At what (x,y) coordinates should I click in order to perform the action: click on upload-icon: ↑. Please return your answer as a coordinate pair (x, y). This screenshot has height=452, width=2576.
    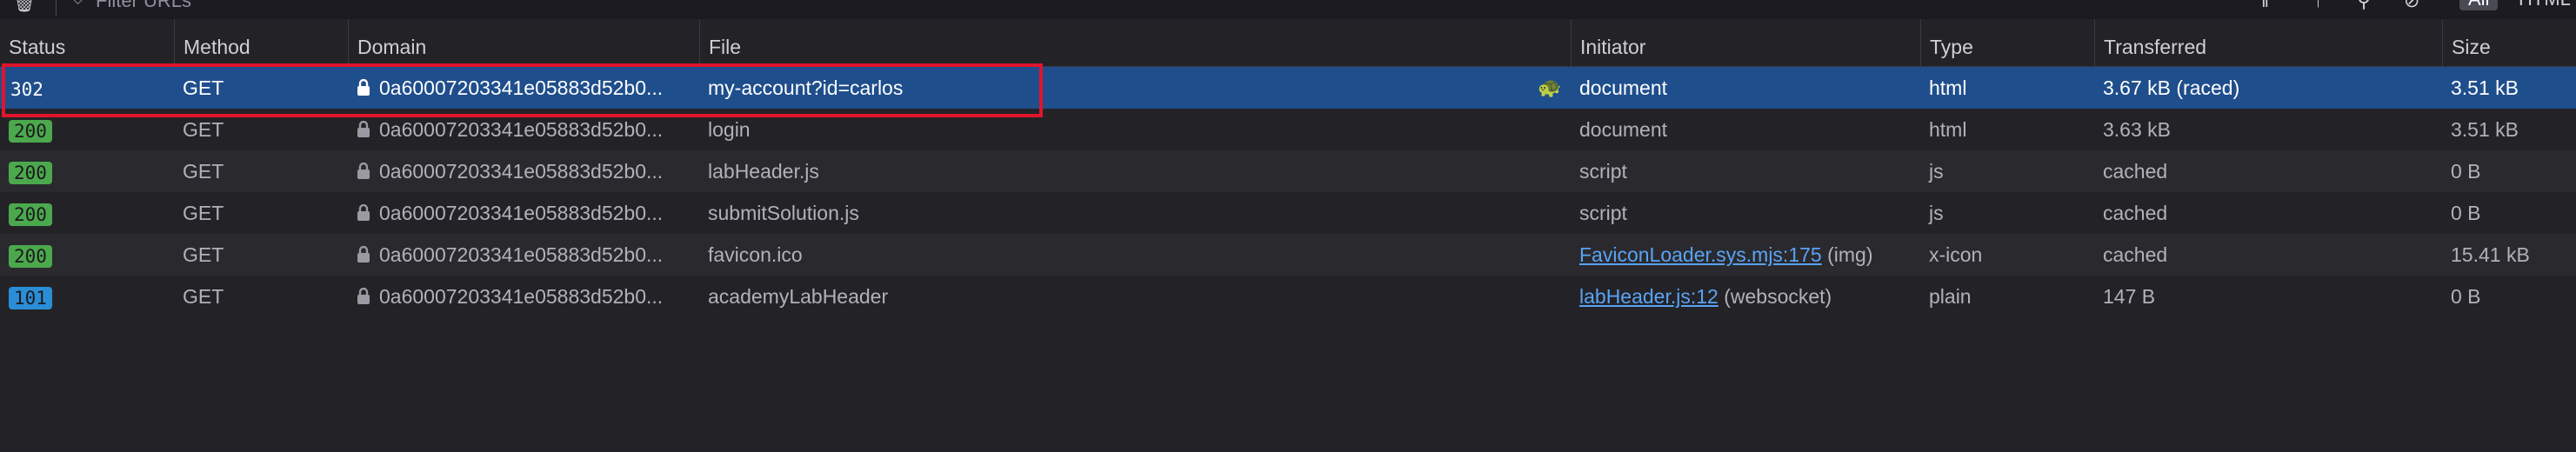
    Looking at the image, I should click on (2318, 6).